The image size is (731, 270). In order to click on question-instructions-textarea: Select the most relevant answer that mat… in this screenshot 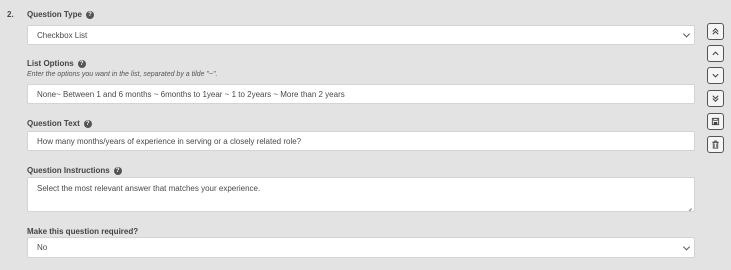, I will do `click(361, 194)`.